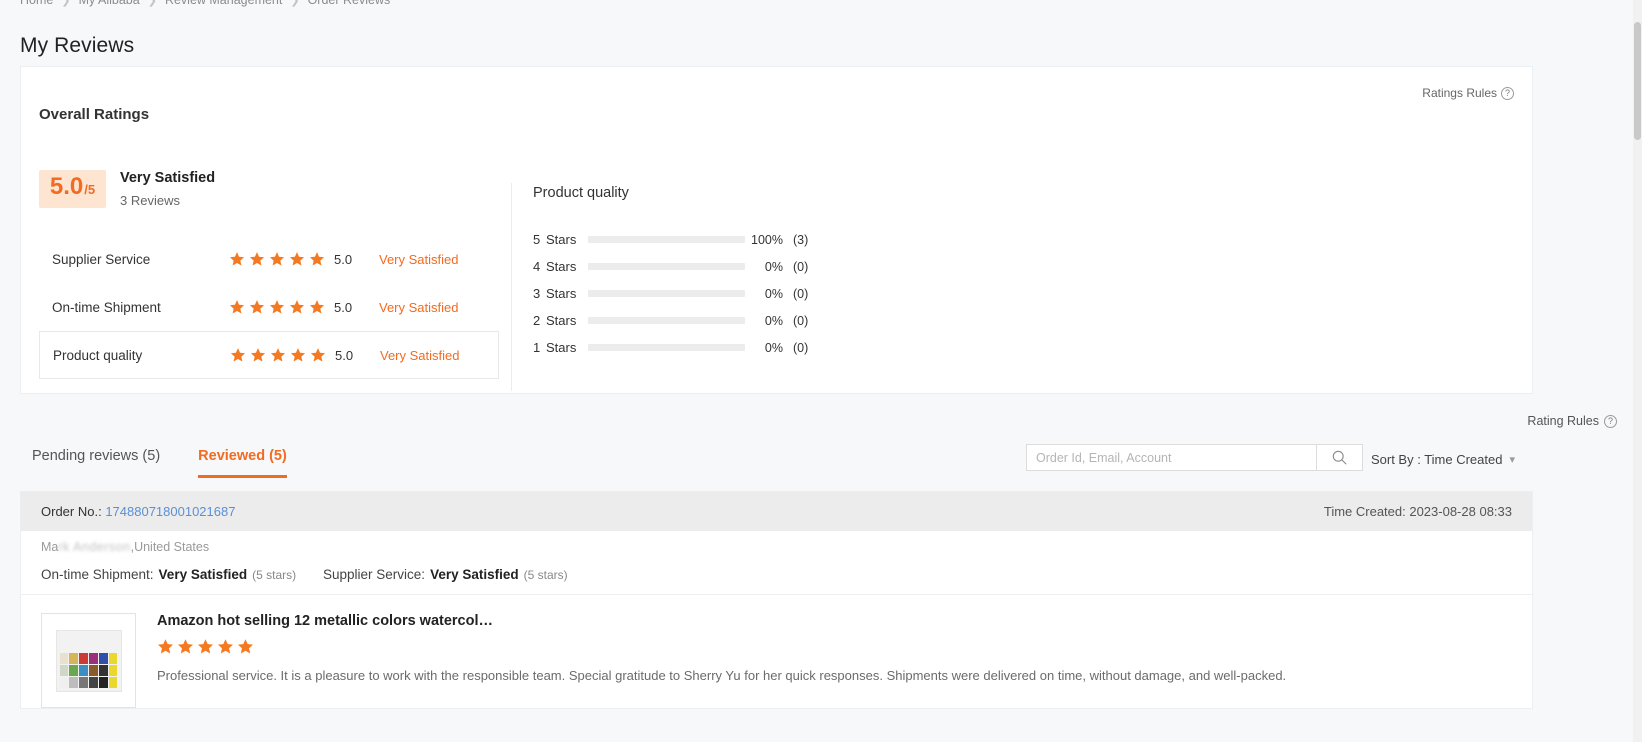  I want to click on histogram-row: 2 Stars 0% (0), so click(670, 320).